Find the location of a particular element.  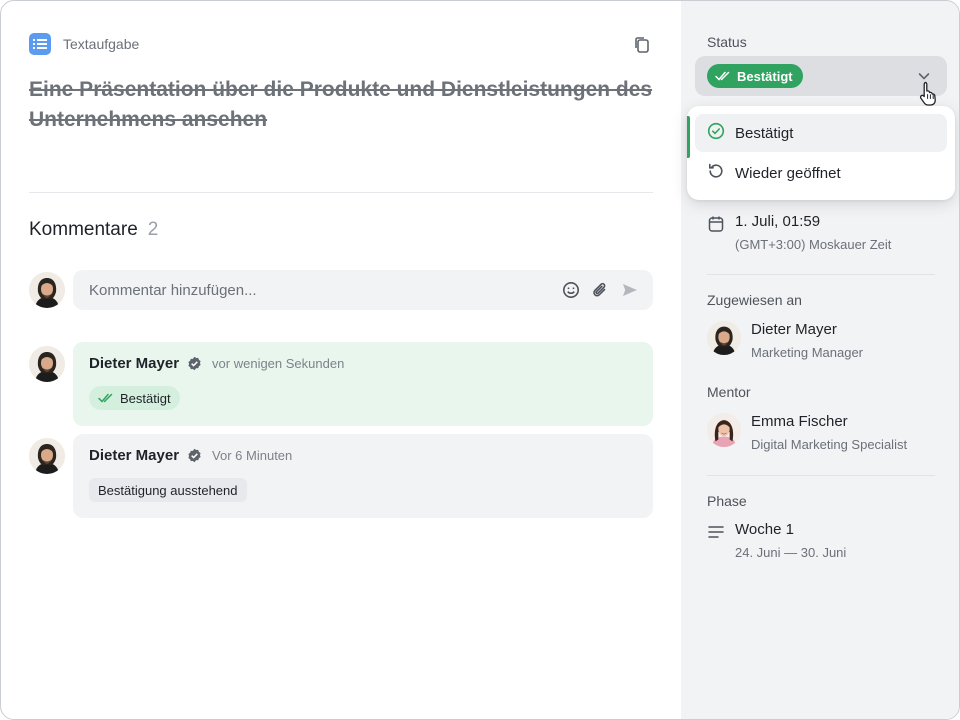

status-pill: Bestätigt is located at coordinates (755, 76).